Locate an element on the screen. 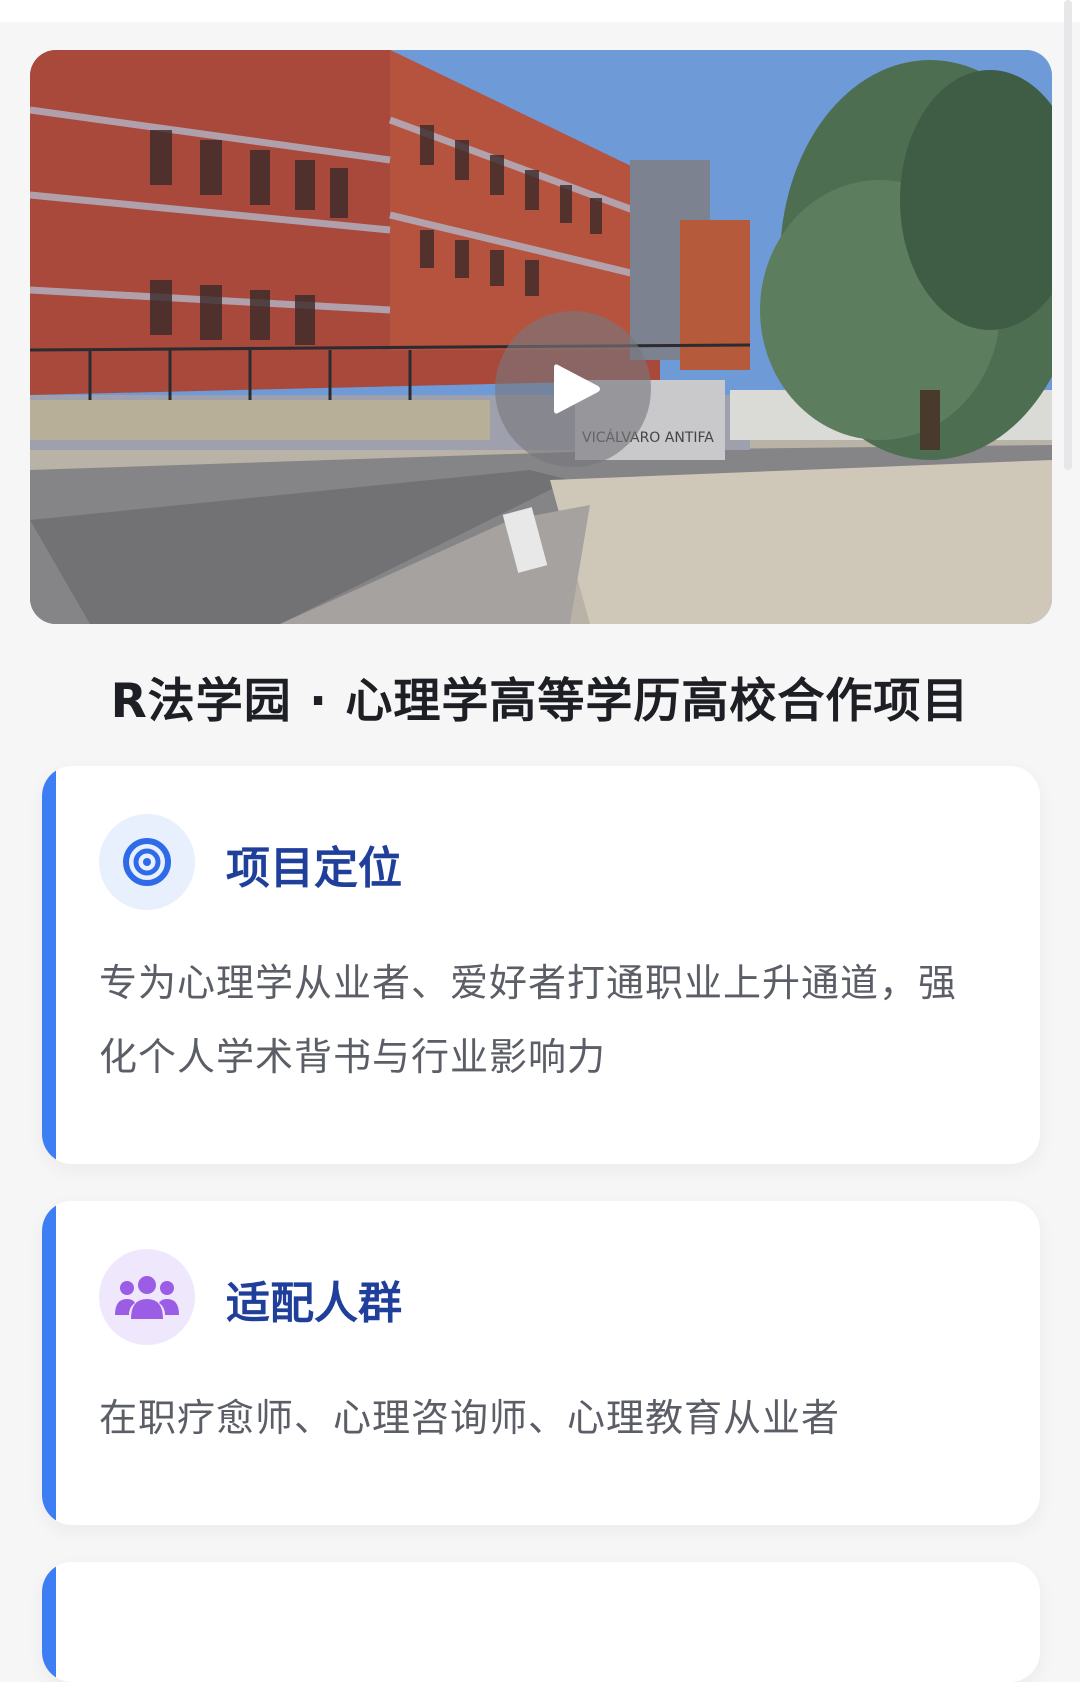 The image size is (1080, 1682). play-button is located at coordinates (573, 389).